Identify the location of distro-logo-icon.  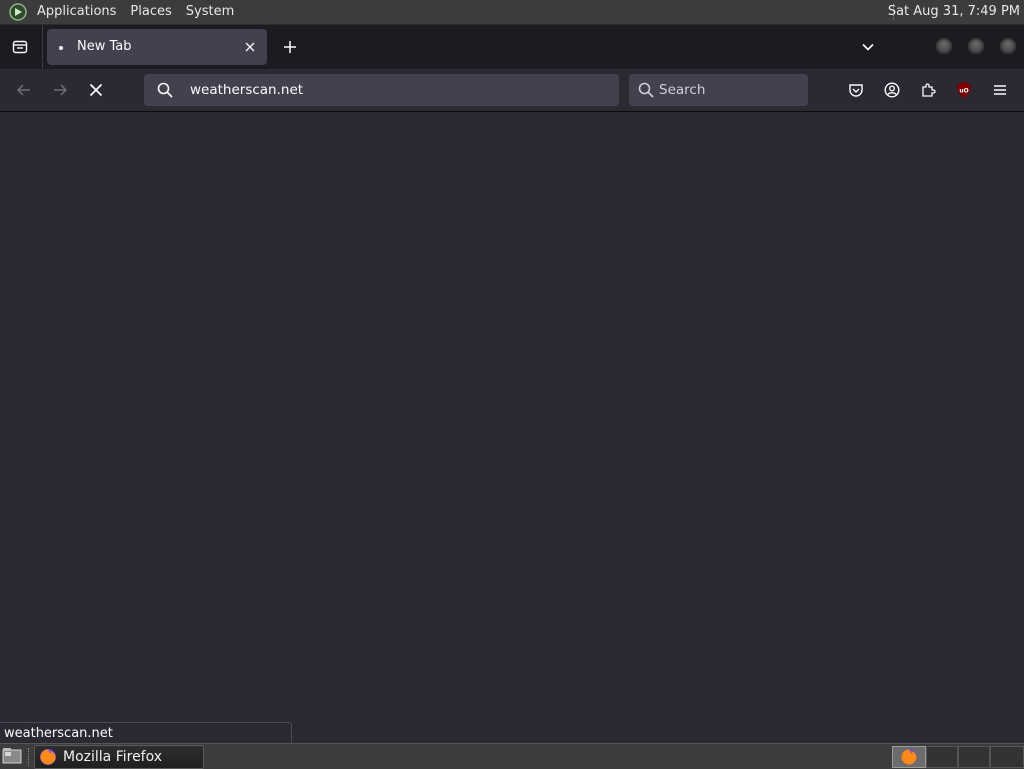
(18, 12).